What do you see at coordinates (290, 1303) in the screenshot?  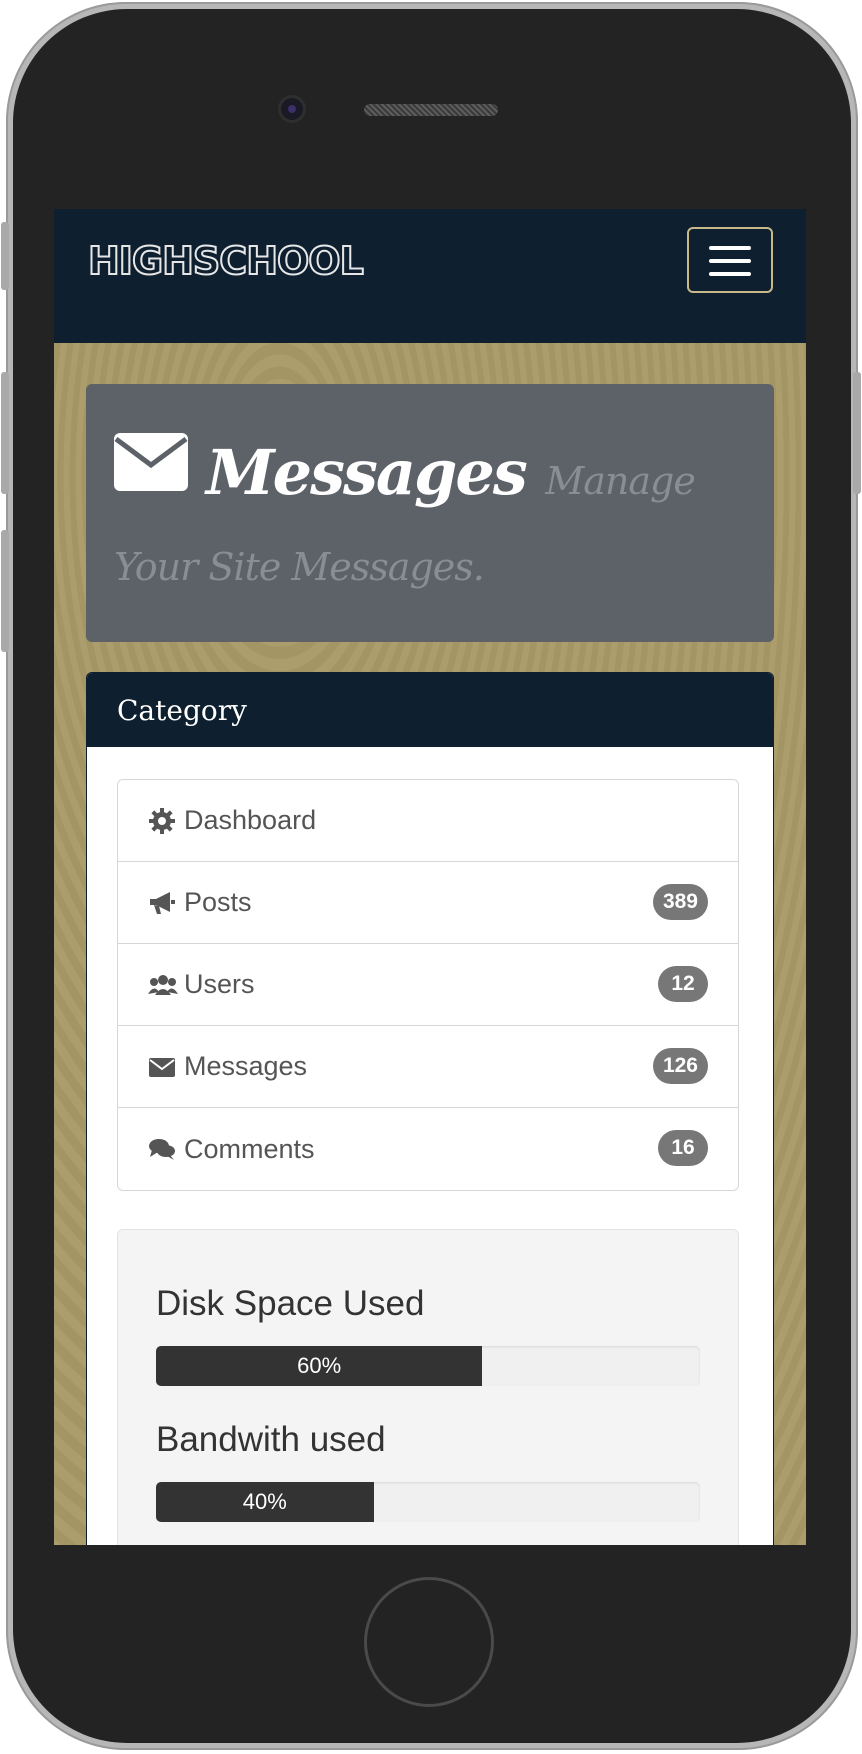 I see `stat-label-disk: Disk Space Used` at bounding box center [290, 1303].